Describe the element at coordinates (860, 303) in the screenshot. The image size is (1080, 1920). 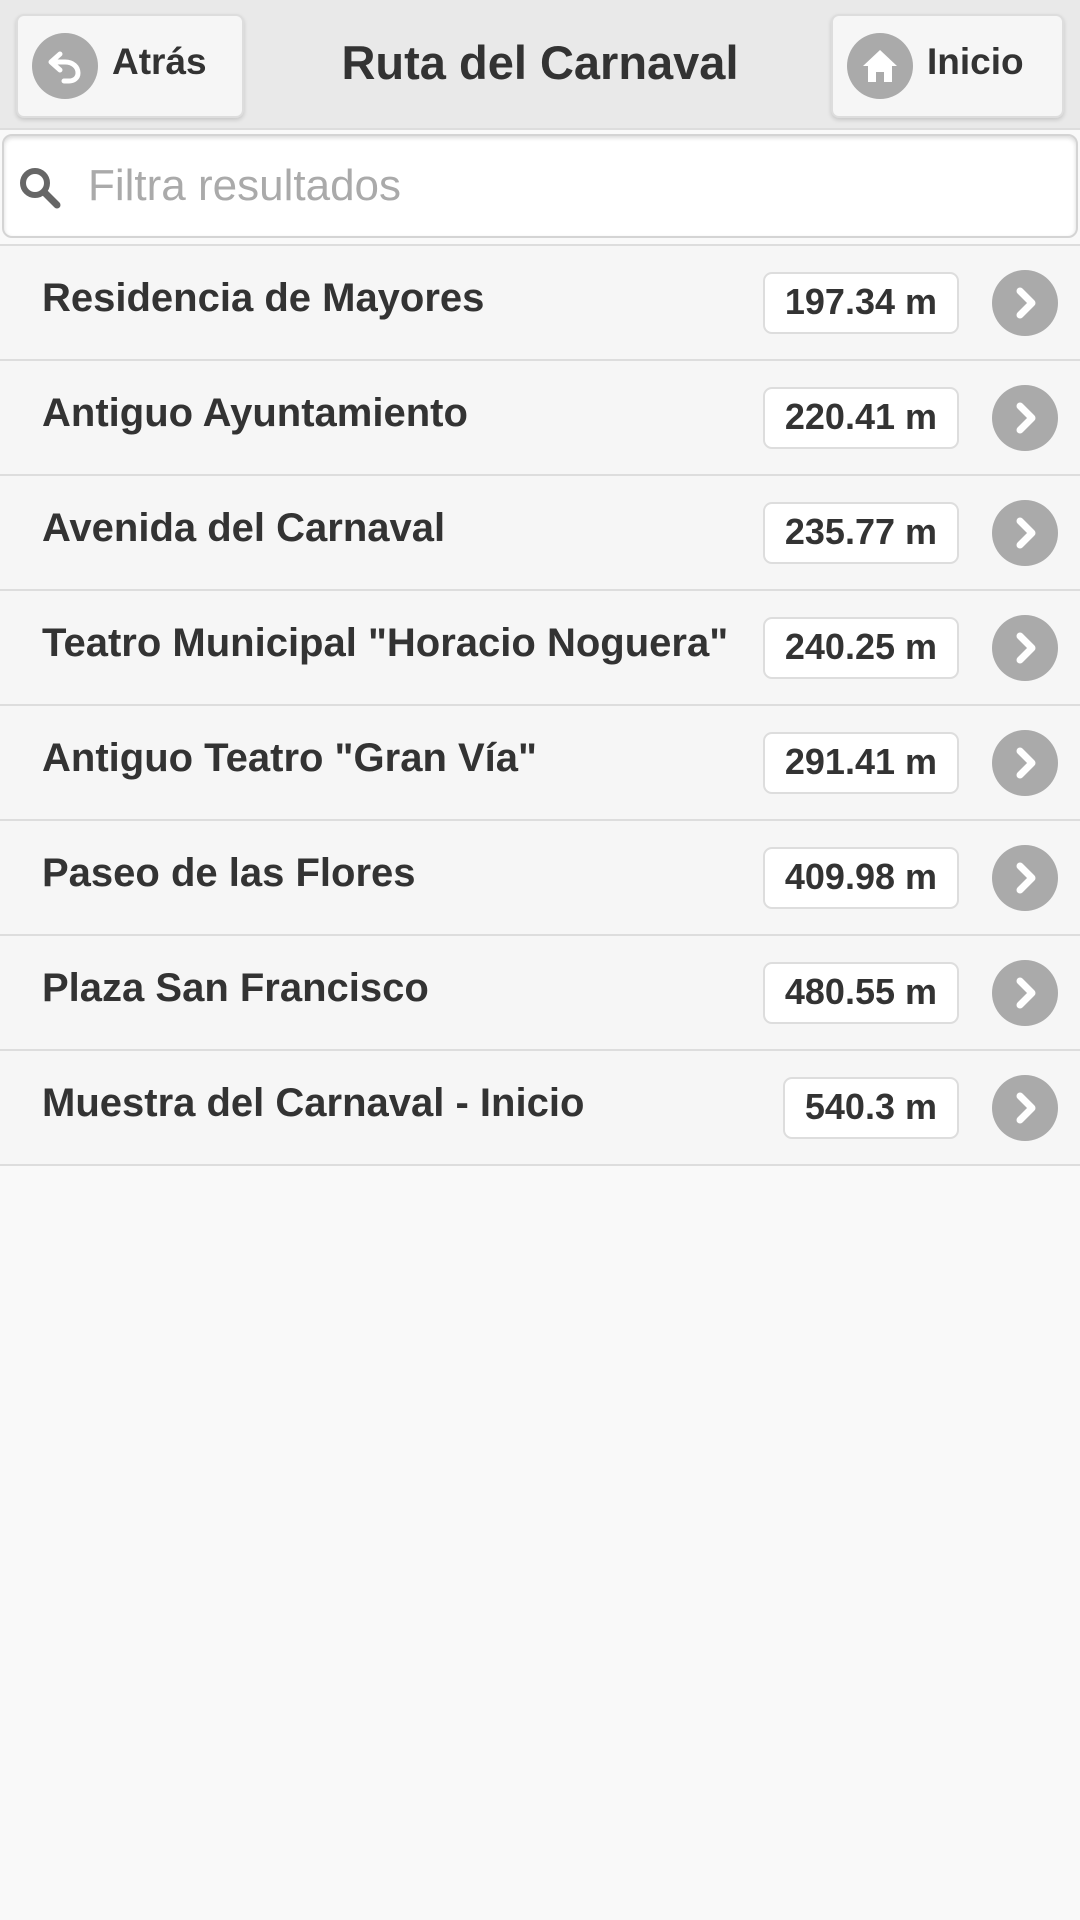
I see `distance-badge: 197.34 m` at that location.